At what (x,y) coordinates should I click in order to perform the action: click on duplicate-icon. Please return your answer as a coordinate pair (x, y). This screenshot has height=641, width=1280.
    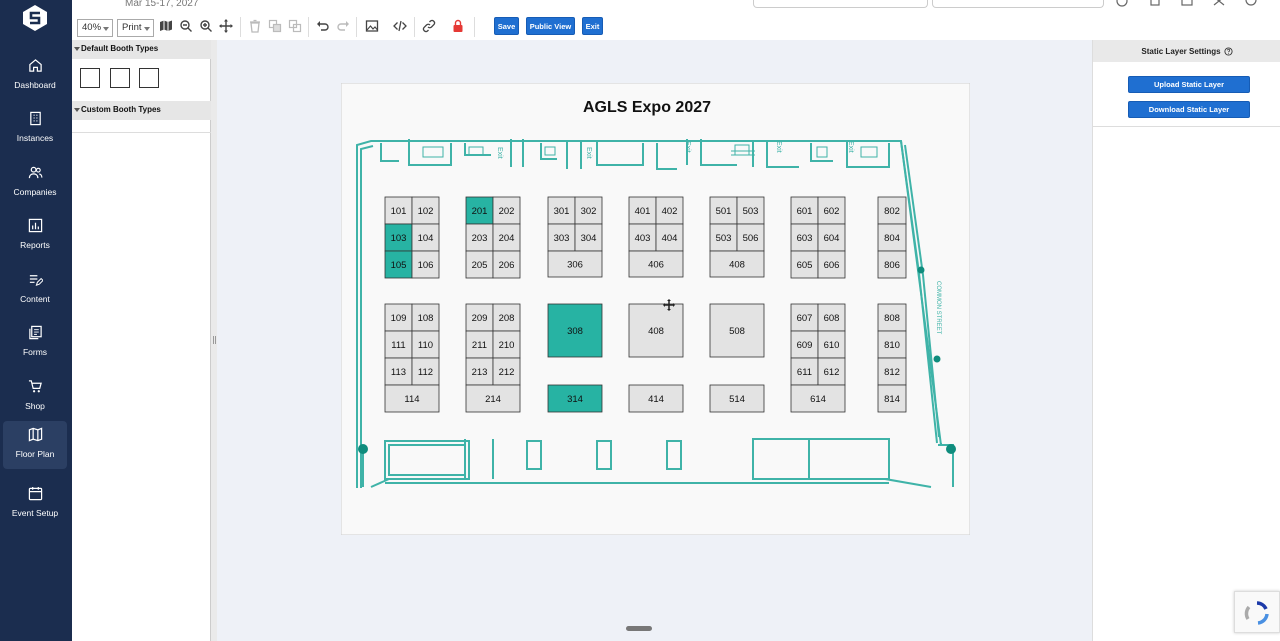
    Looking at the image, I should click on (275, 26).